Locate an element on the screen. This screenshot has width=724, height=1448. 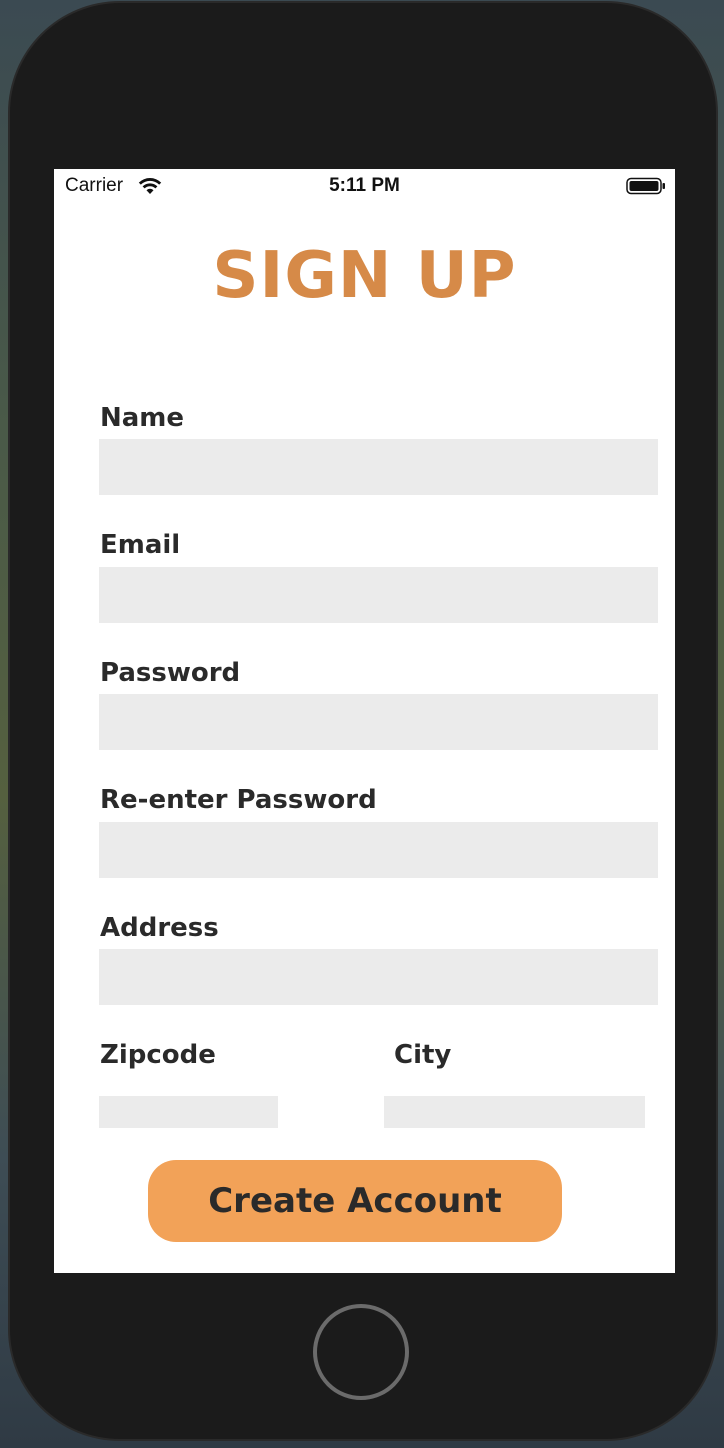
city-field is located at coordinates (514, 1112).